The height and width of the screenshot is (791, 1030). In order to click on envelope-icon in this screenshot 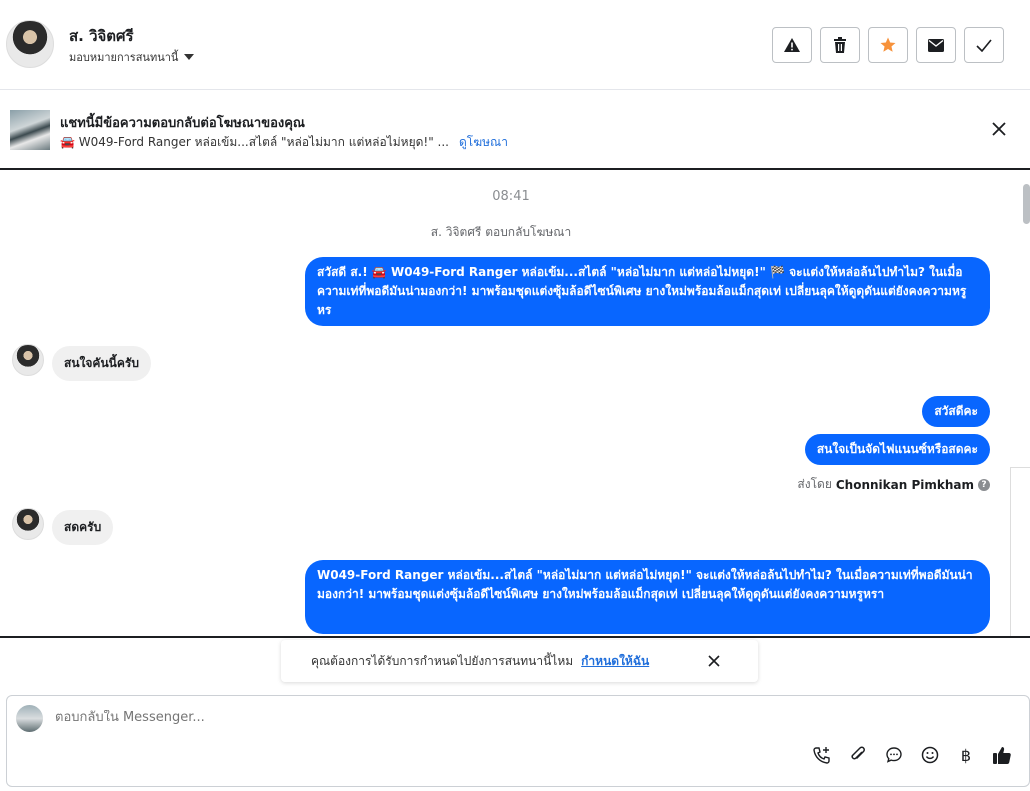, I will do `click(936, 45)`.